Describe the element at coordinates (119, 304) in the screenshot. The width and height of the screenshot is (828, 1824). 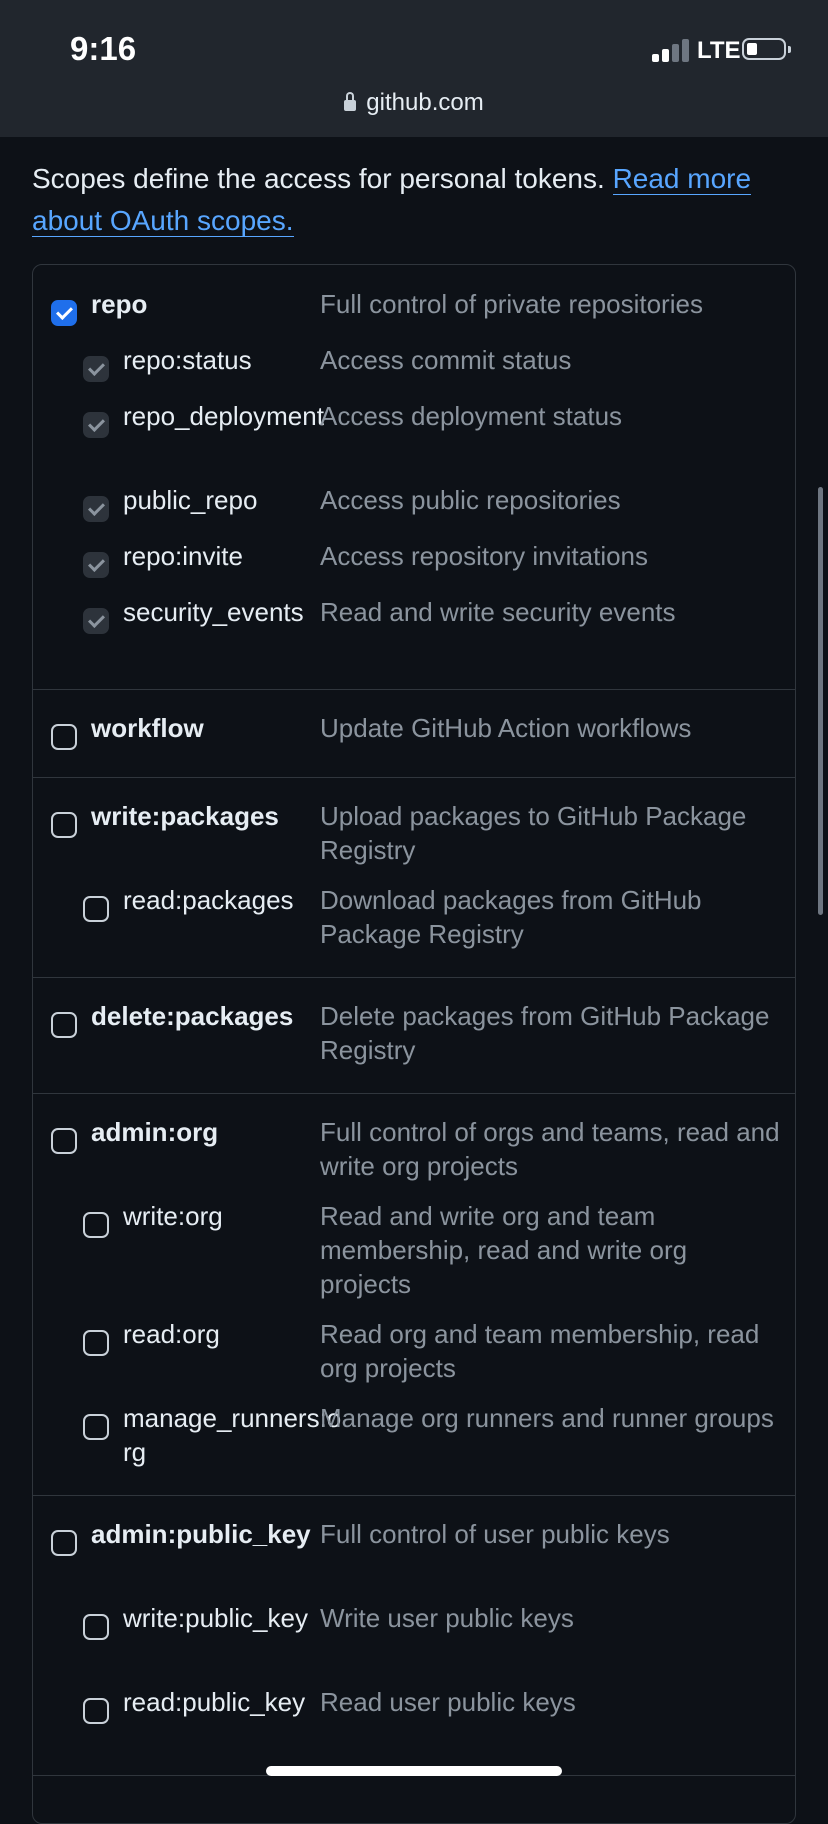
I see `scope-name: repo` at that location.